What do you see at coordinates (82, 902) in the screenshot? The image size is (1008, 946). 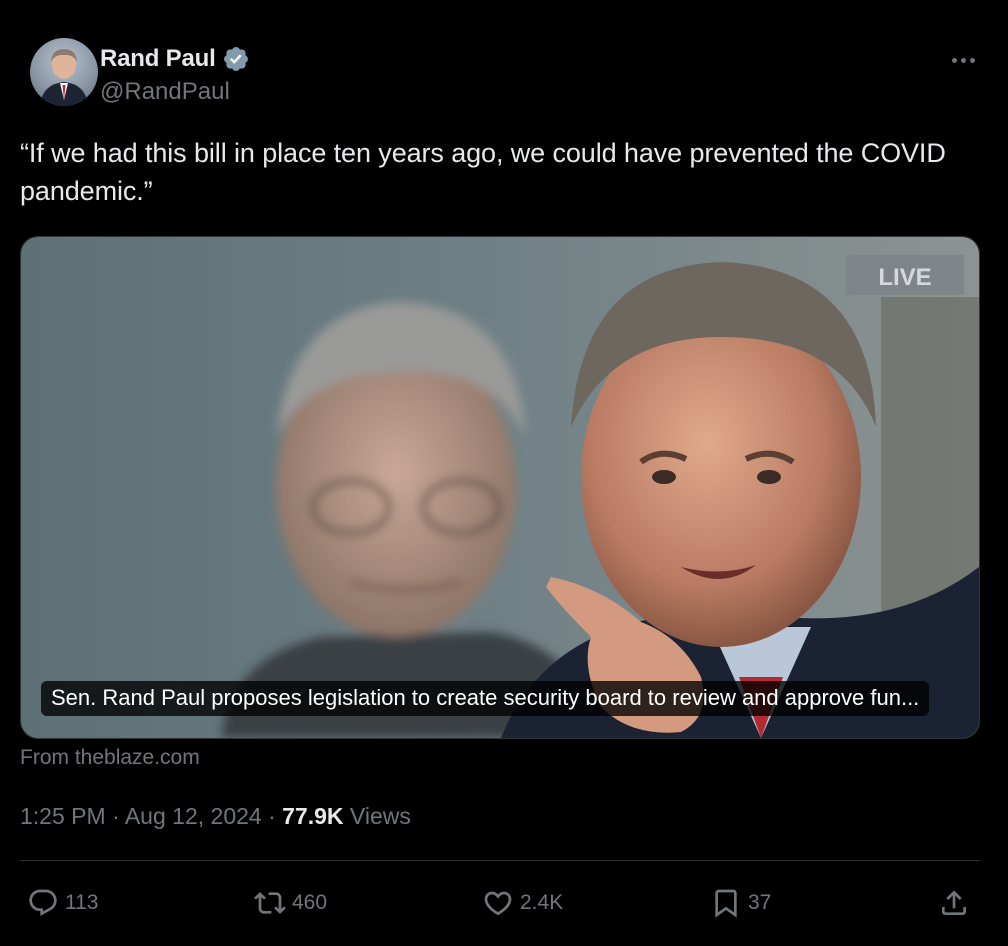 I see `reply-count: 113` at bounding box center [82, 902].